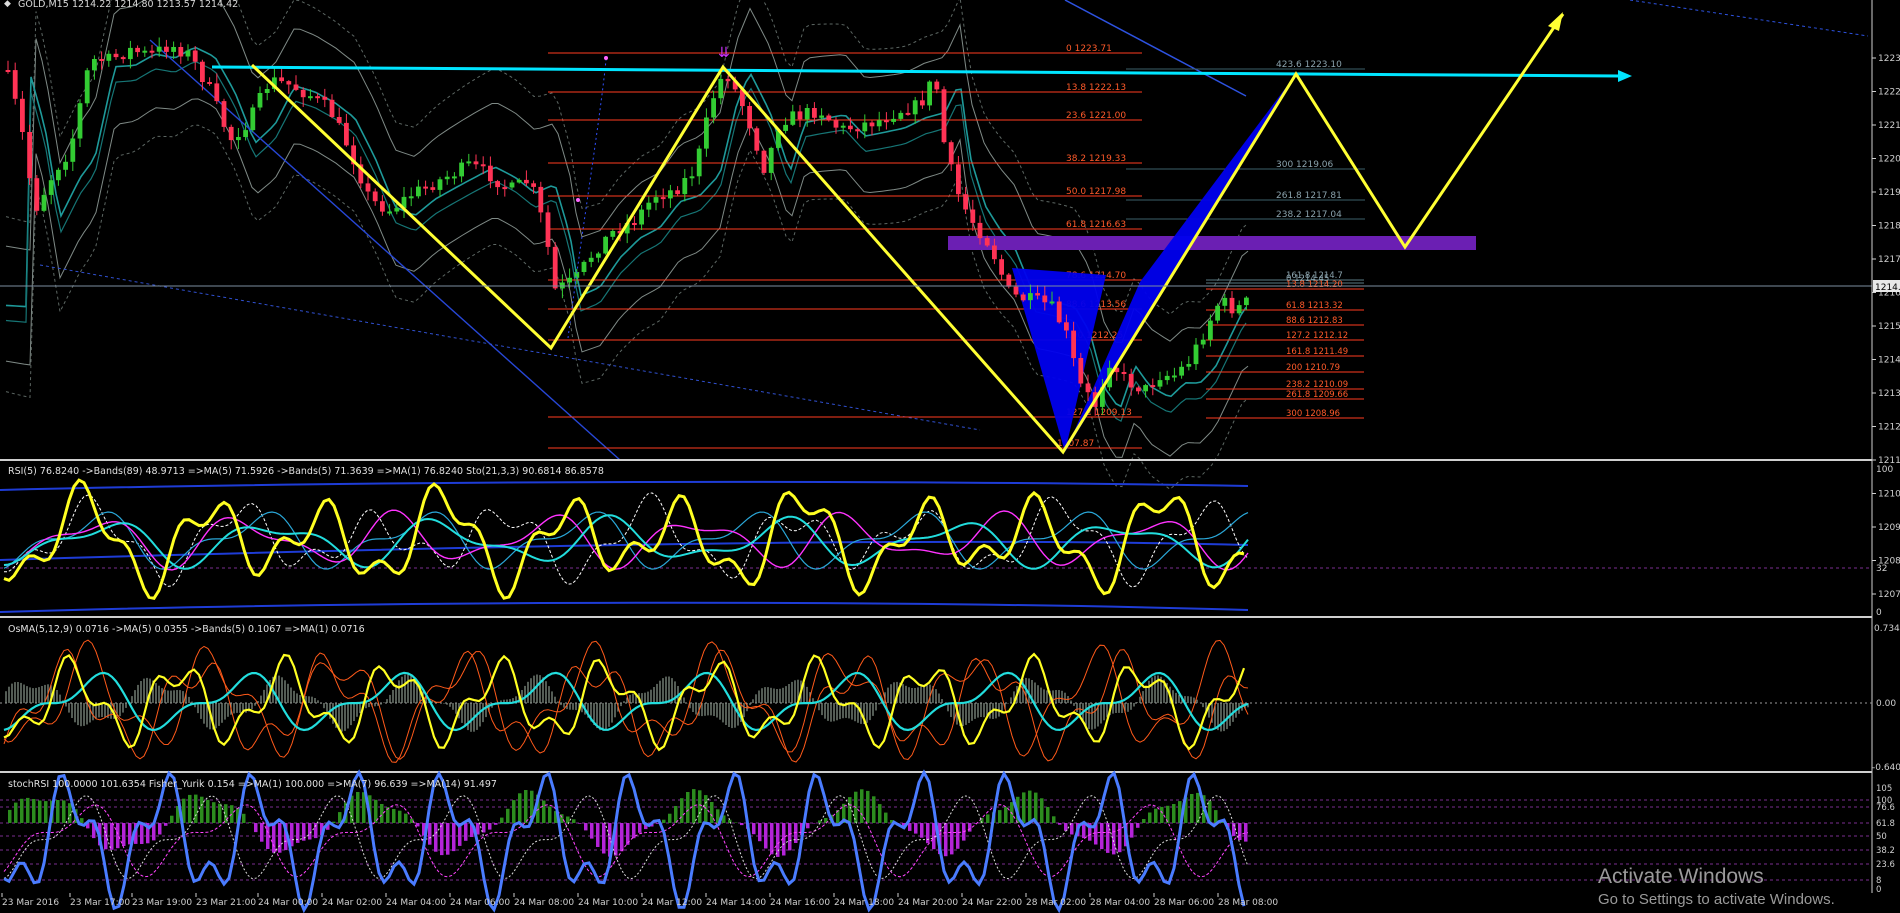  What do you see at coordinates (1889, 160) in the screenshot?
I see `price-label: 1220.` at bounding box center [1889, 160].